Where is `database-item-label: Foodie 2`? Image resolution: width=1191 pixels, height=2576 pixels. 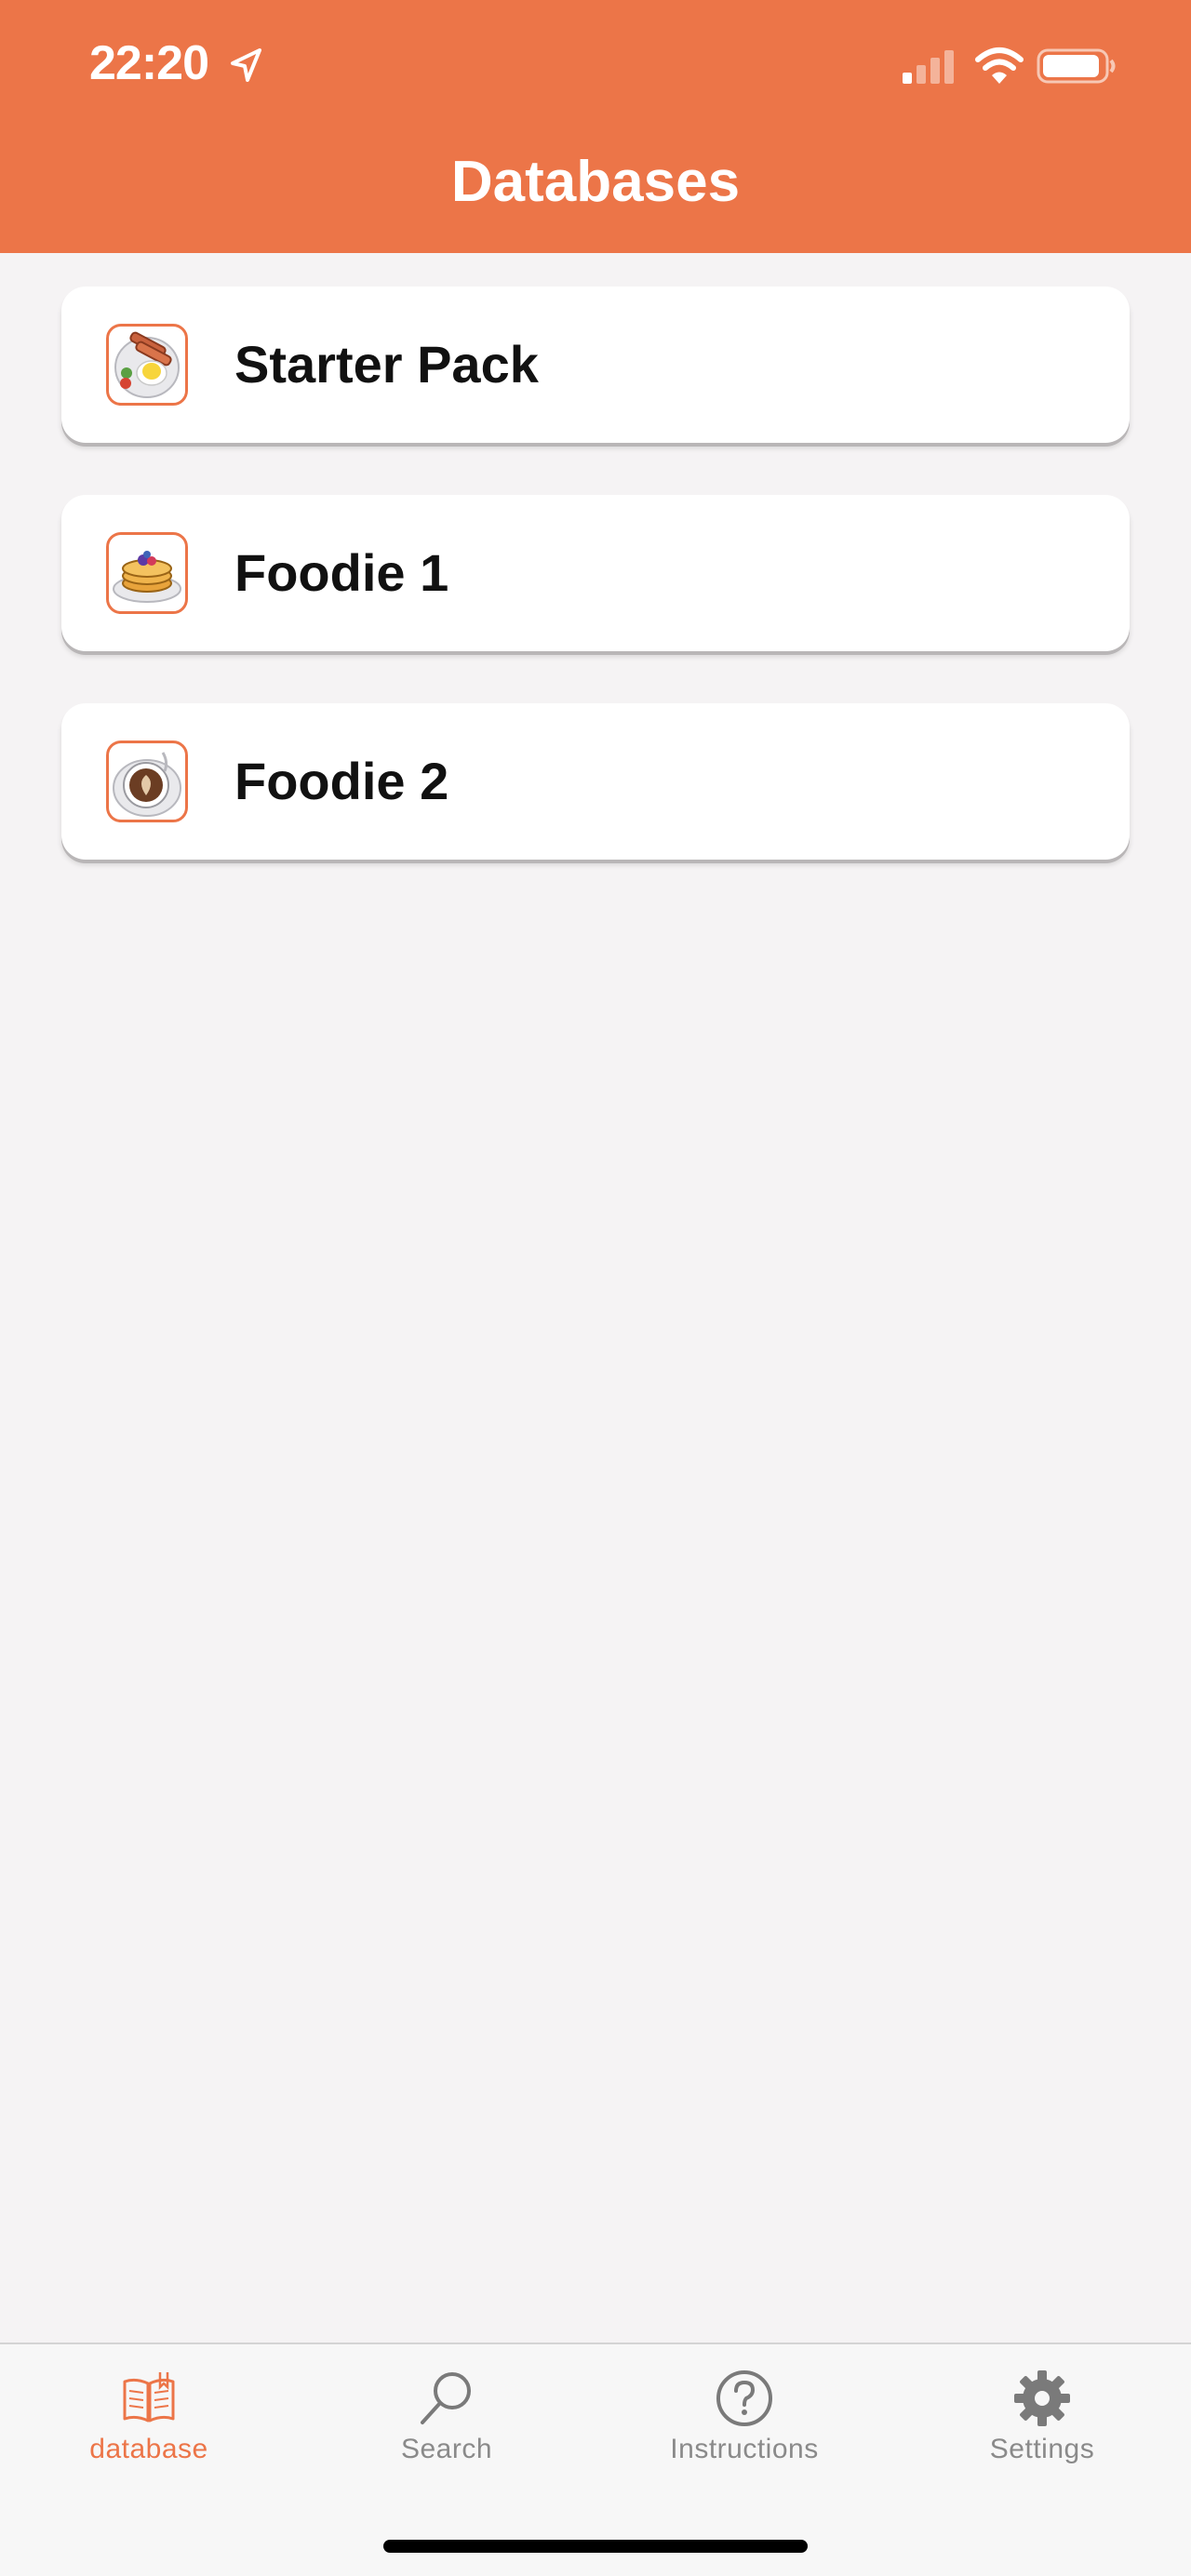
database-item-label: Foodie 2 is located at coordinates (341, 781).